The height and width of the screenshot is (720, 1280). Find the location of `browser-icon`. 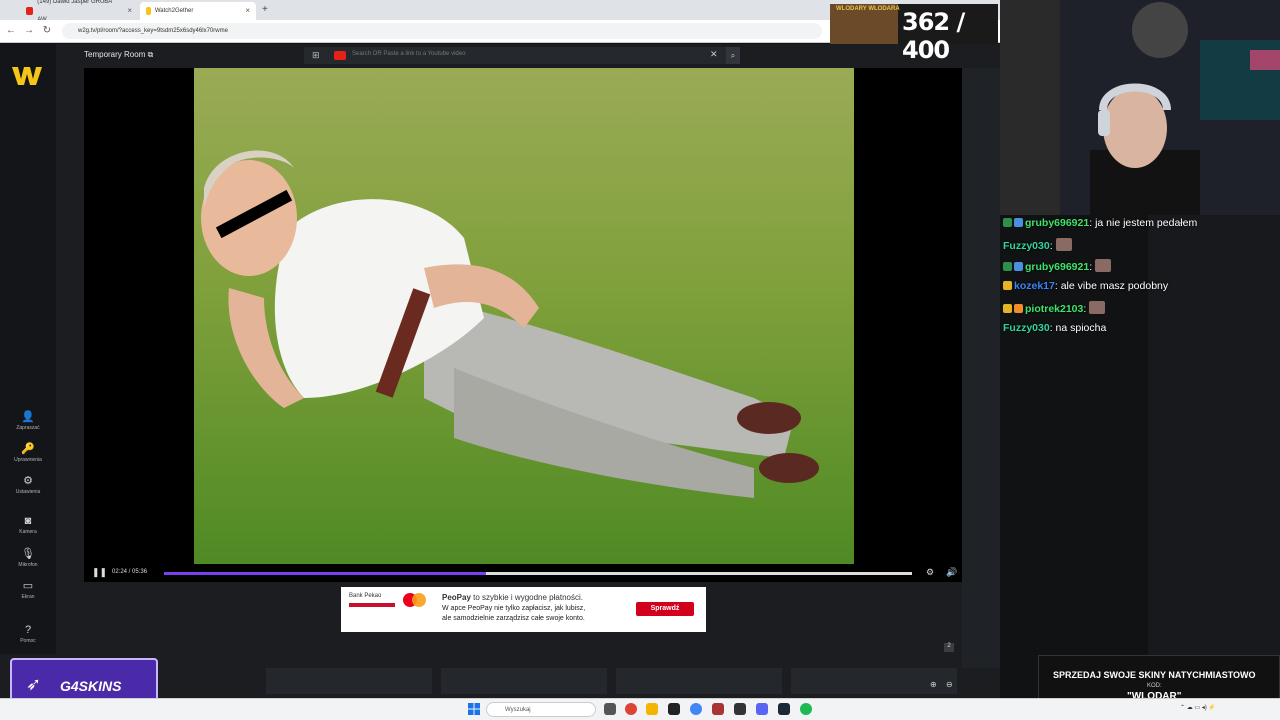

browser-icon is located at coordinates (696, 709).